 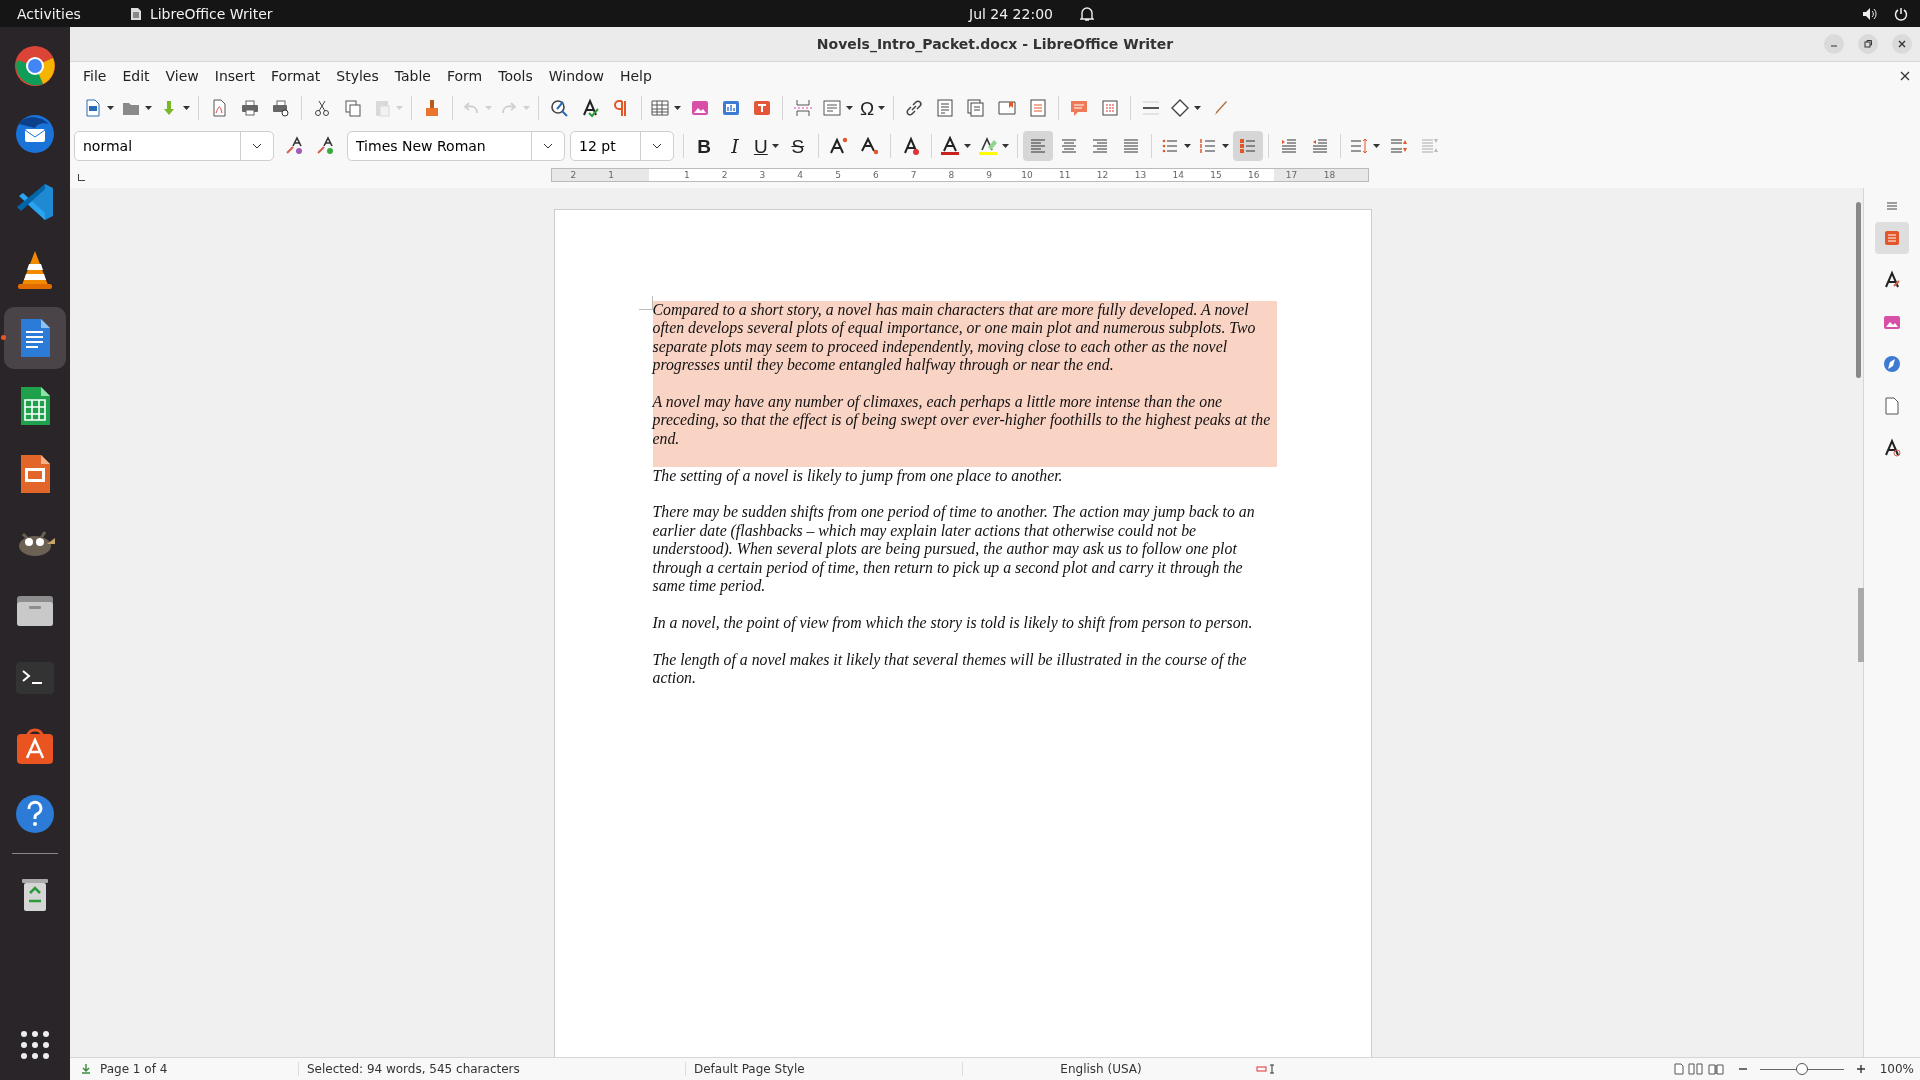 What do you see at coordinates (1140, 175) in the screenshot?
I see `ruler-number: 13` at bounding box center [1140, 175].